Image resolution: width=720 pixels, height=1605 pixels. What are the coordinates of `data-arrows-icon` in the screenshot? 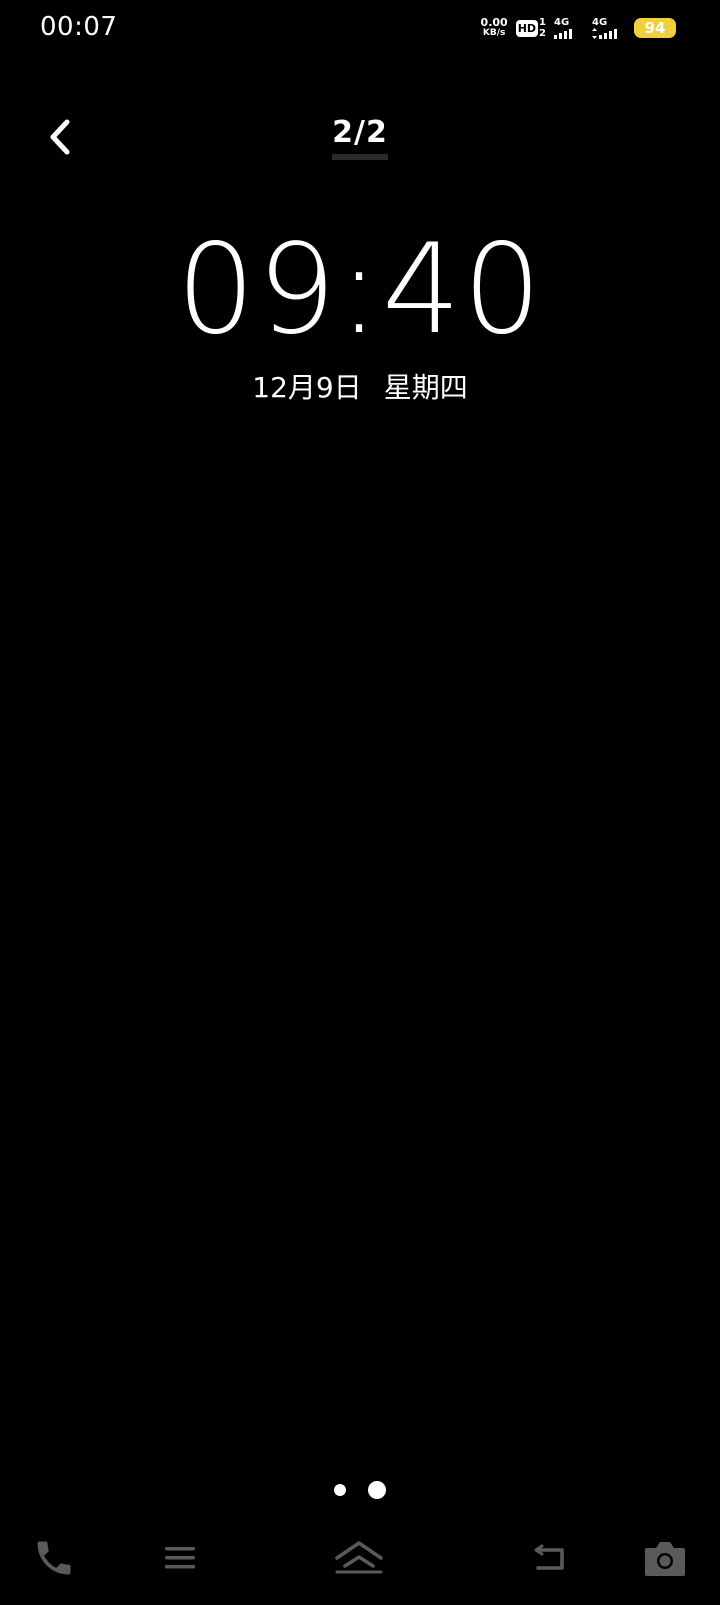 It's located at (594, 33).